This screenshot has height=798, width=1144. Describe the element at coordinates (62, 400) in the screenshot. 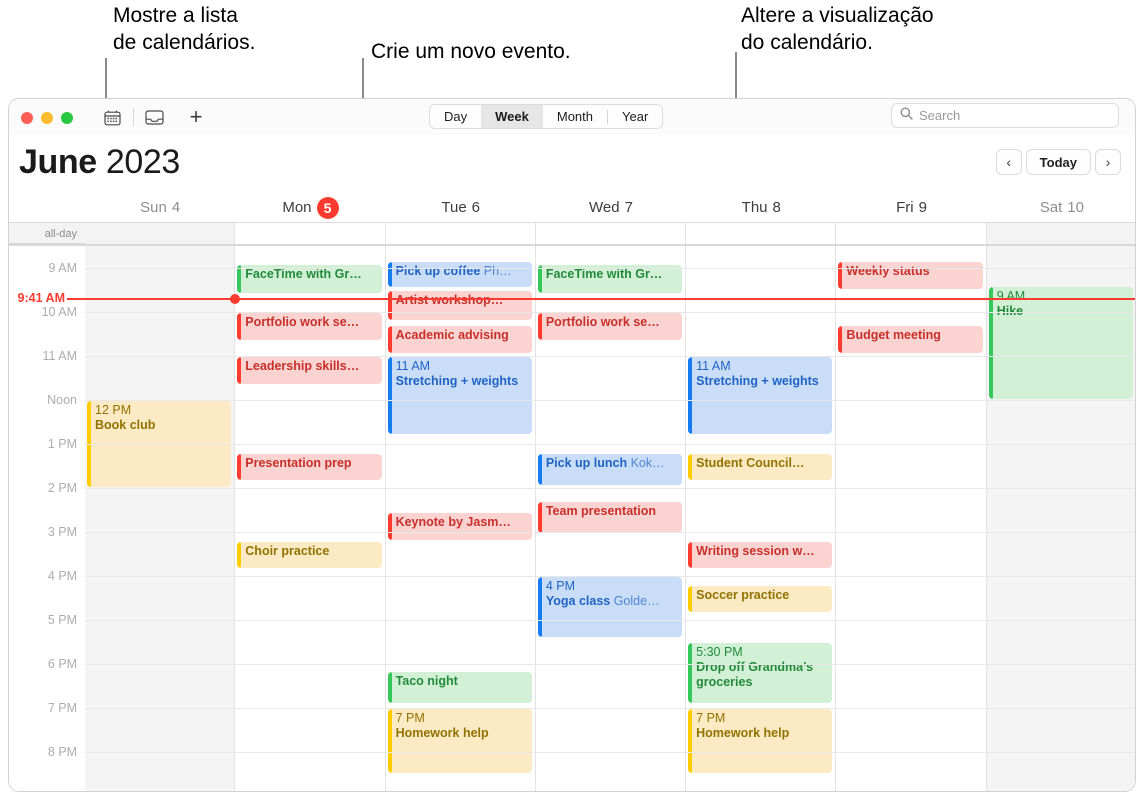

I see `time-label: Noon` at that location.